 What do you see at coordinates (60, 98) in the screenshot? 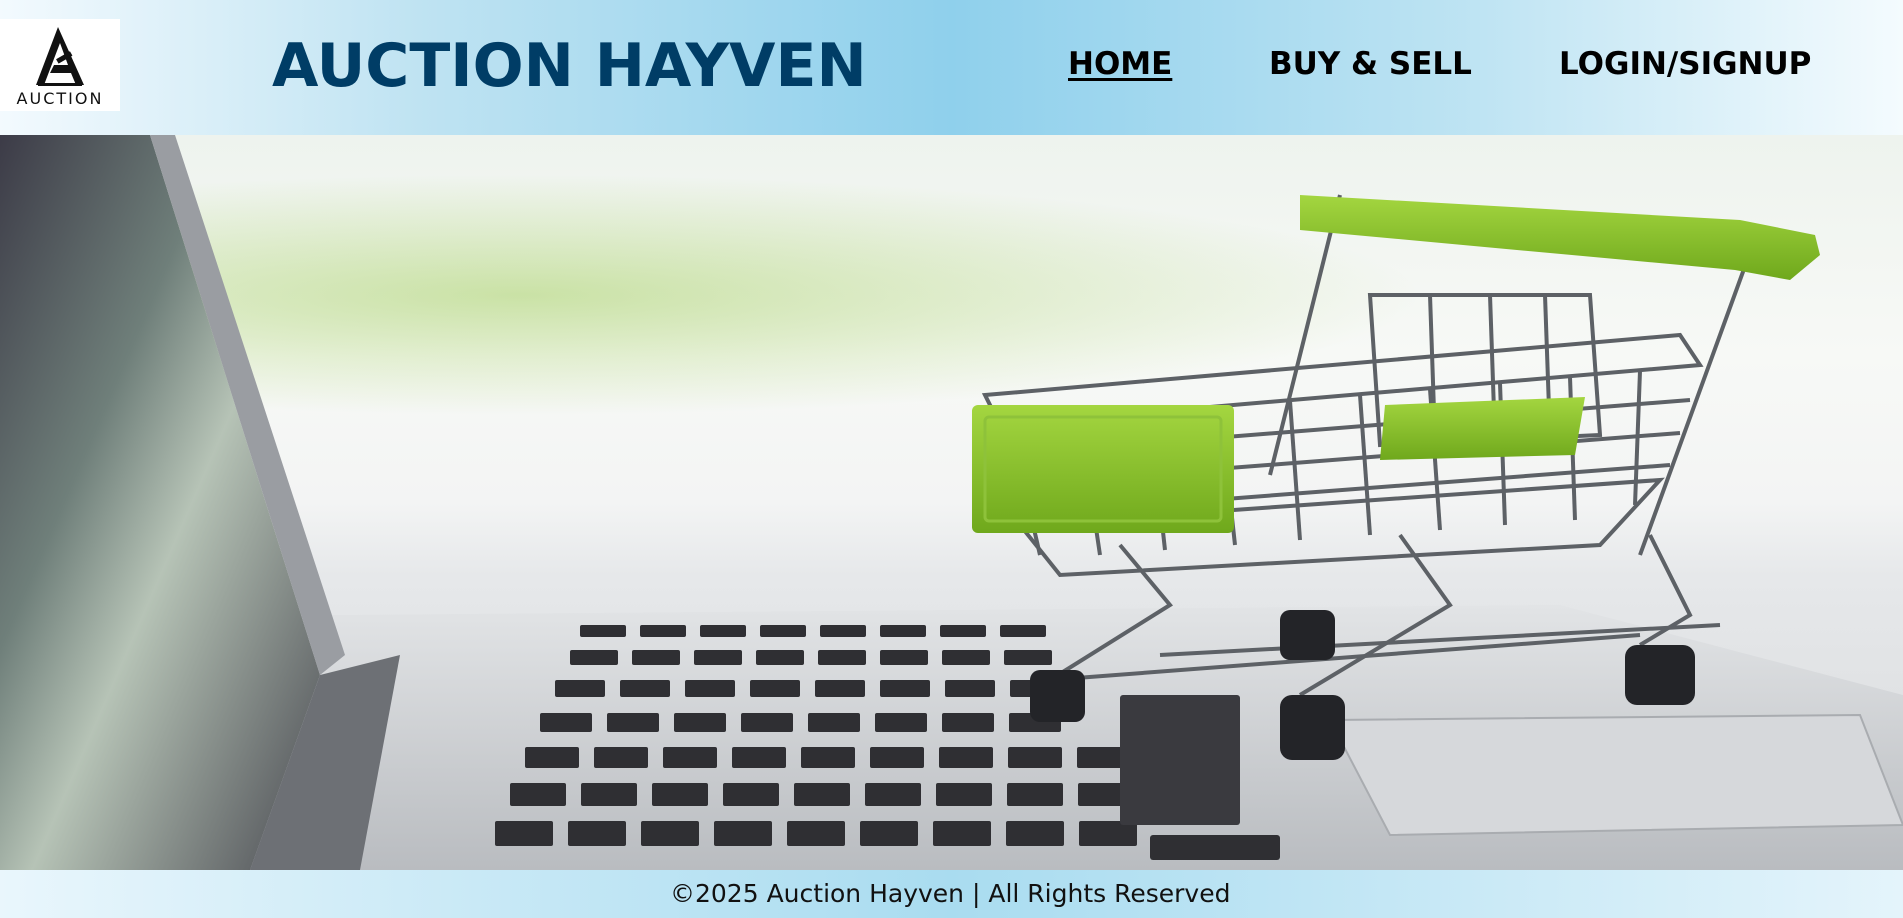
I see `logo-text: AUCTION` at bounding box center [60, 98].